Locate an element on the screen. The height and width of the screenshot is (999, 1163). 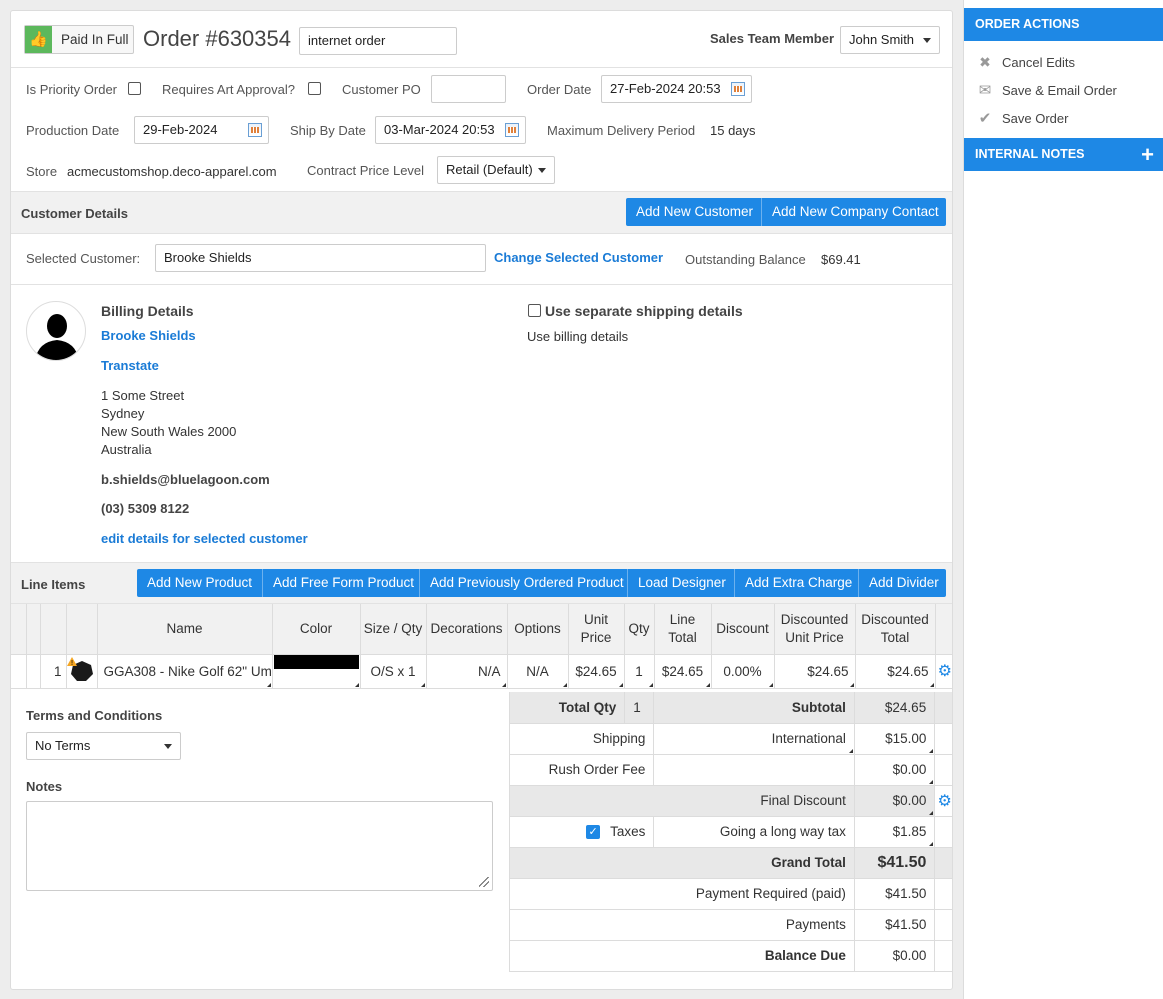
chevron-down-icon is located at coordinates (168, 746).